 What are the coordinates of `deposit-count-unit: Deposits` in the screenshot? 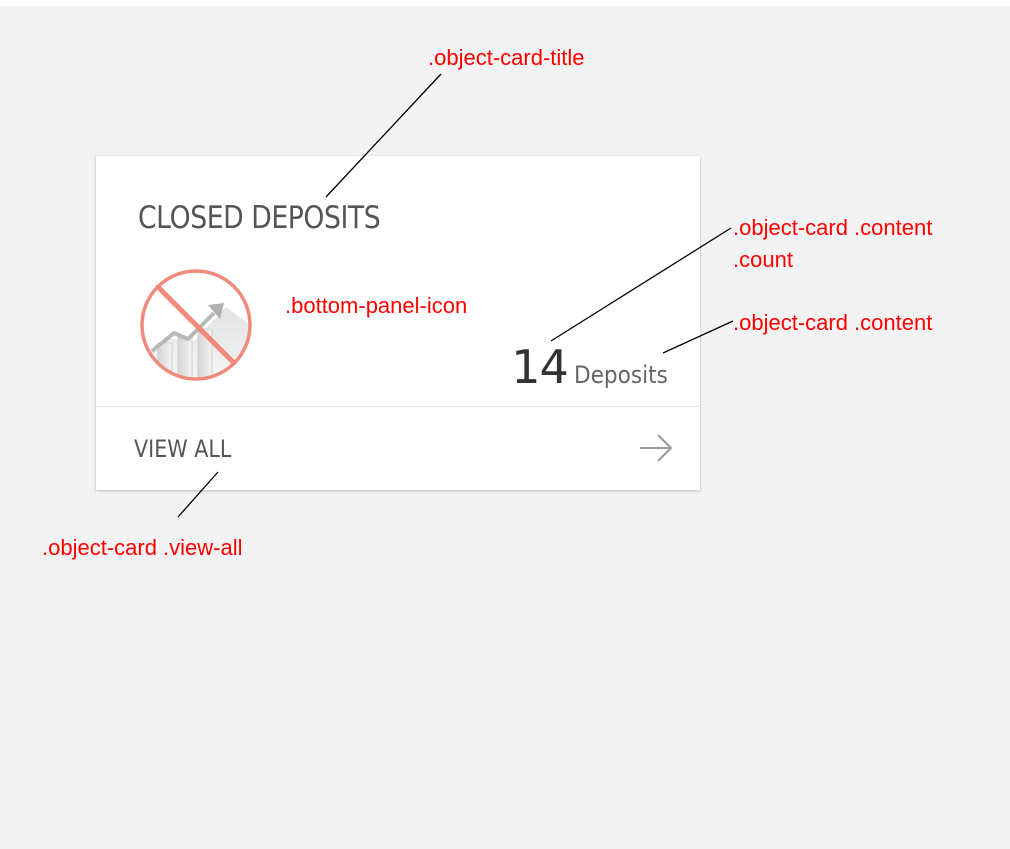 It's located at (620, 375).